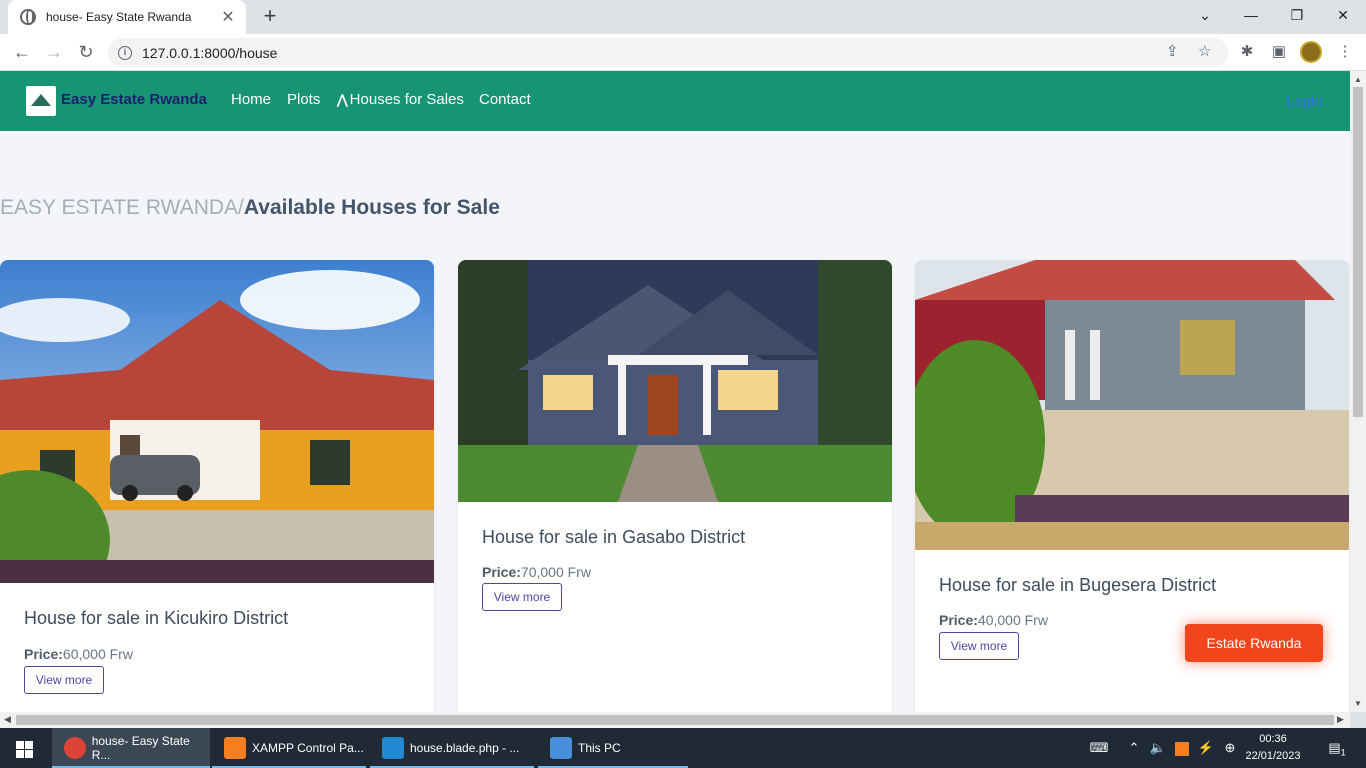 Image resolution: width=1366 pixels, height=768 pixels. What do you see at coordinates (1099, 748) in the screenshot?
I see `keyboard-icon: ⌨` at bounding box center [1099, 748].